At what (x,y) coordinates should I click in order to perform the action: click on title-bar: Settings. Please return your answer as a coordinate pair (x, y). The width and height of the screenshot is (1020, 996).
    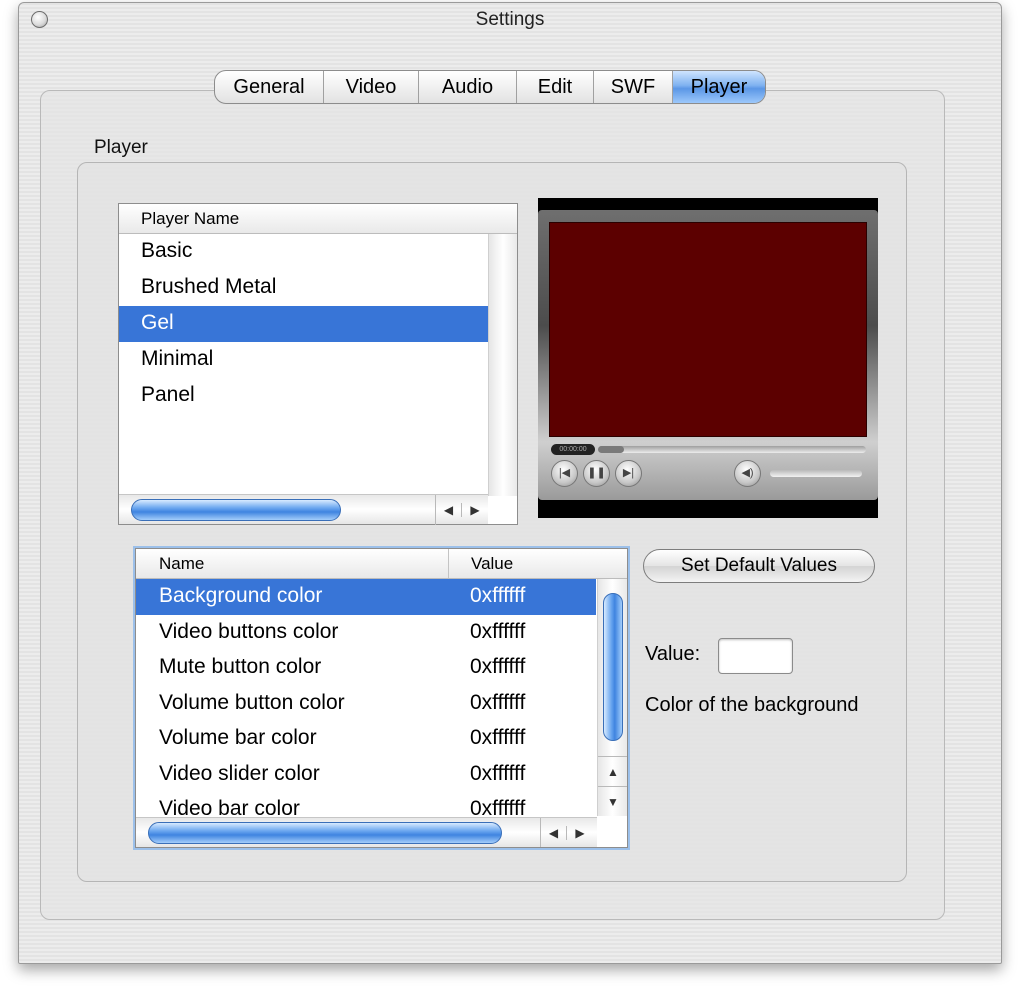
    Looking at the image, I should click on (510, 18).